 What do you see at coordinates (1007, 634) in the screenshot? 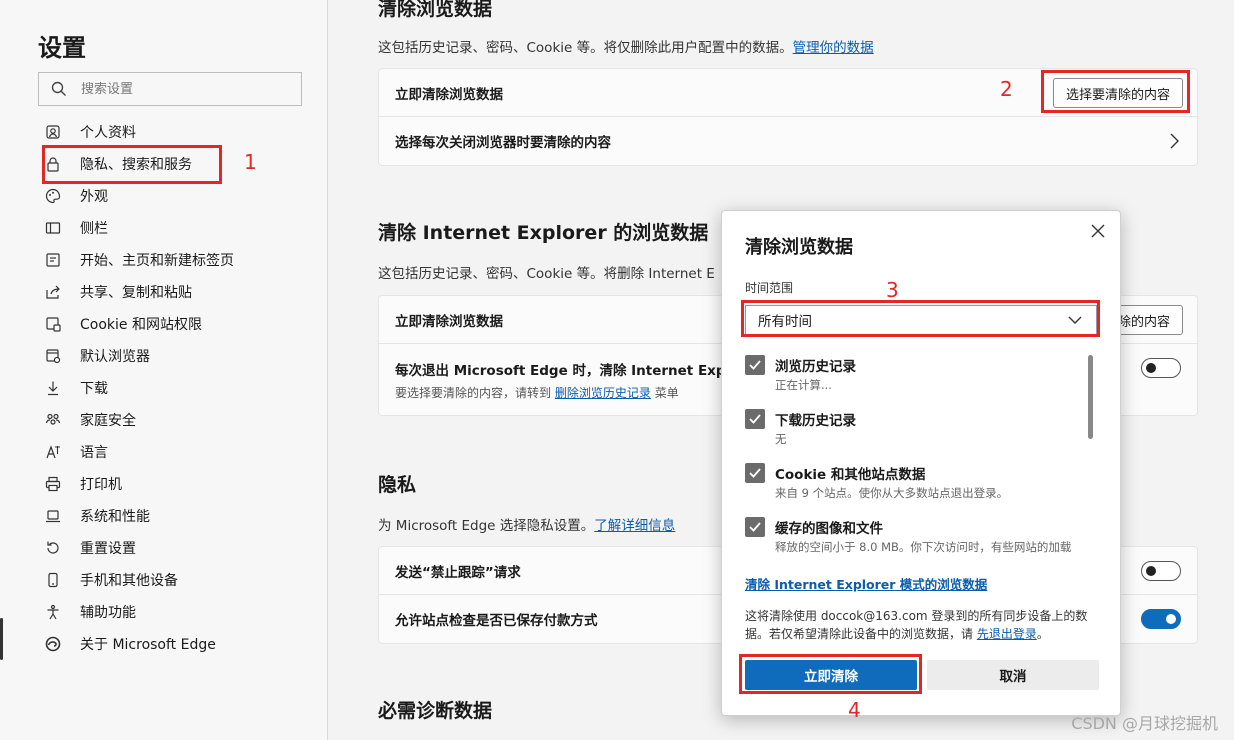
I see `sign-out-link: 先退出登录` at bounding box center [1007, 634].